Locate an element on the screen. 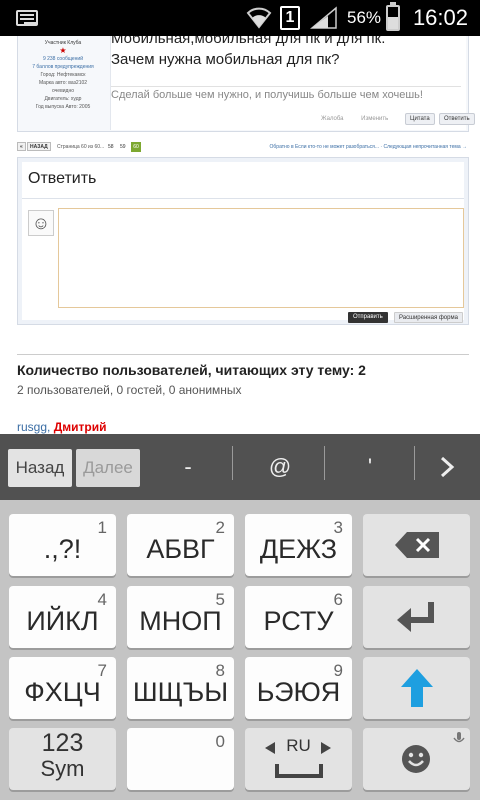 The width and height of the screenshot is (480, 800). key-abvg: 2 АБВГ is located at coordinates (180, 545).